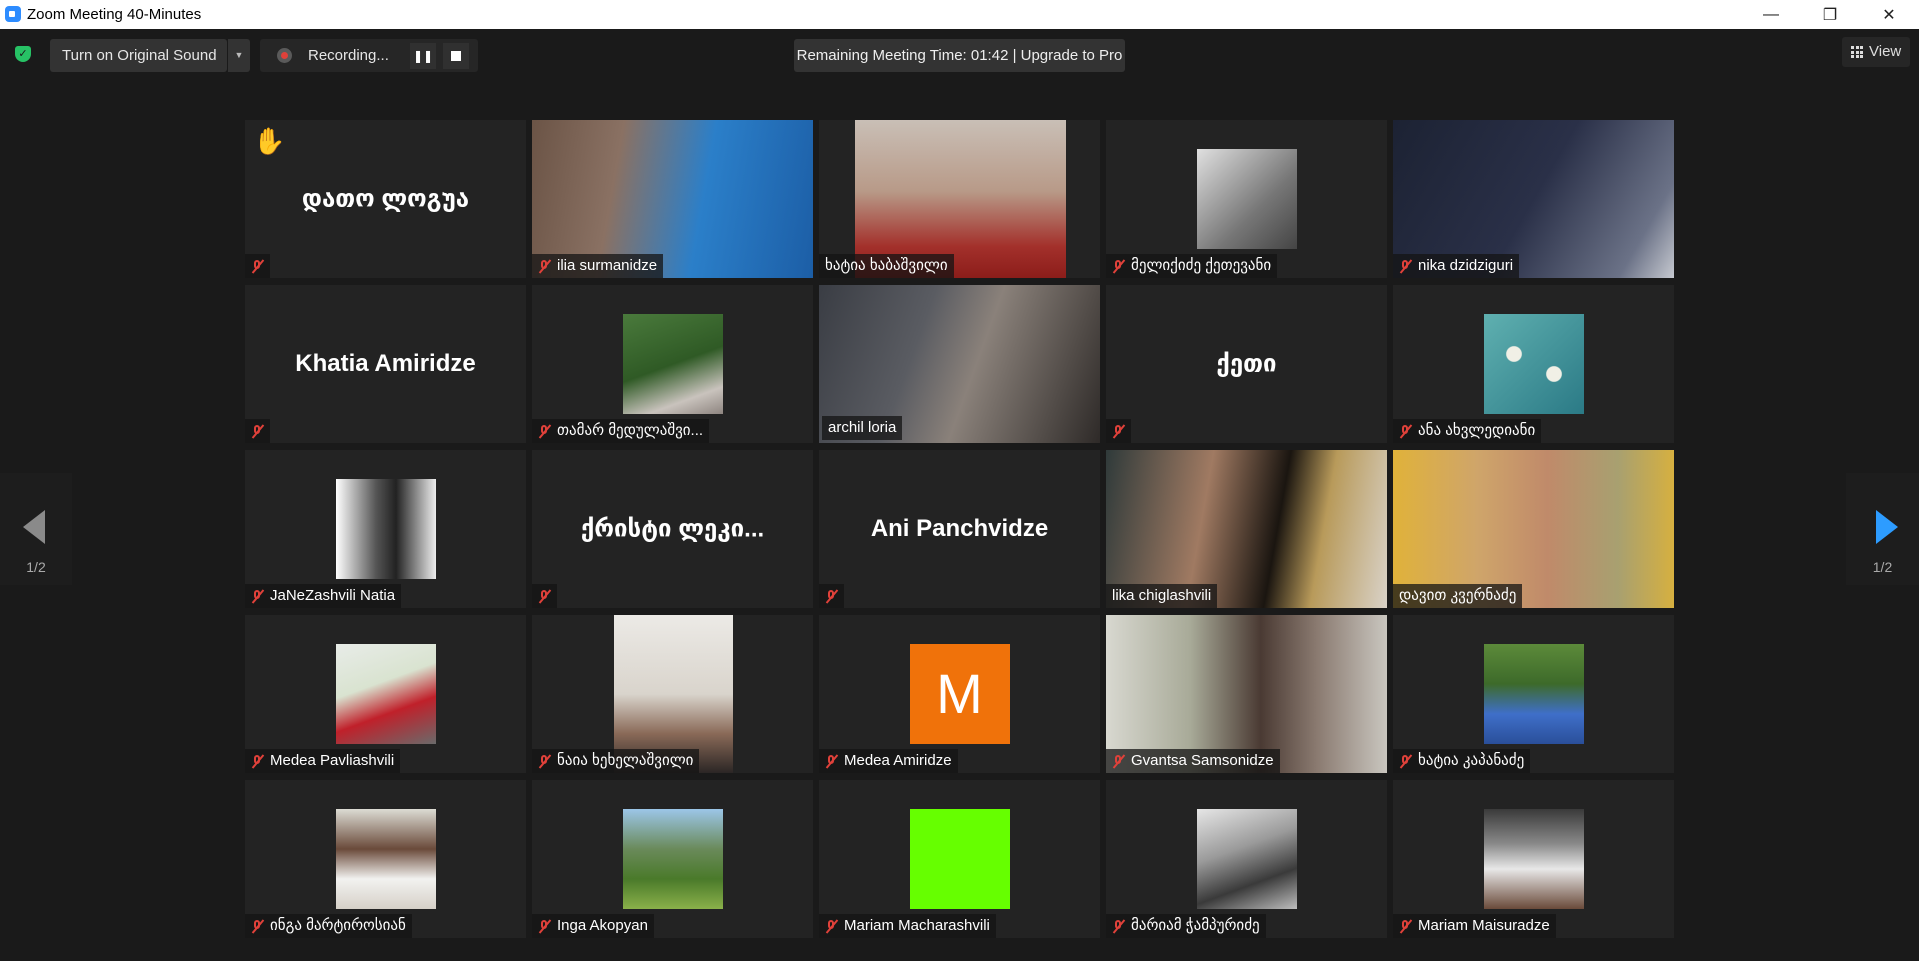  I want to click on participant-name: Medea Pavliashvili, so click(332, 760).